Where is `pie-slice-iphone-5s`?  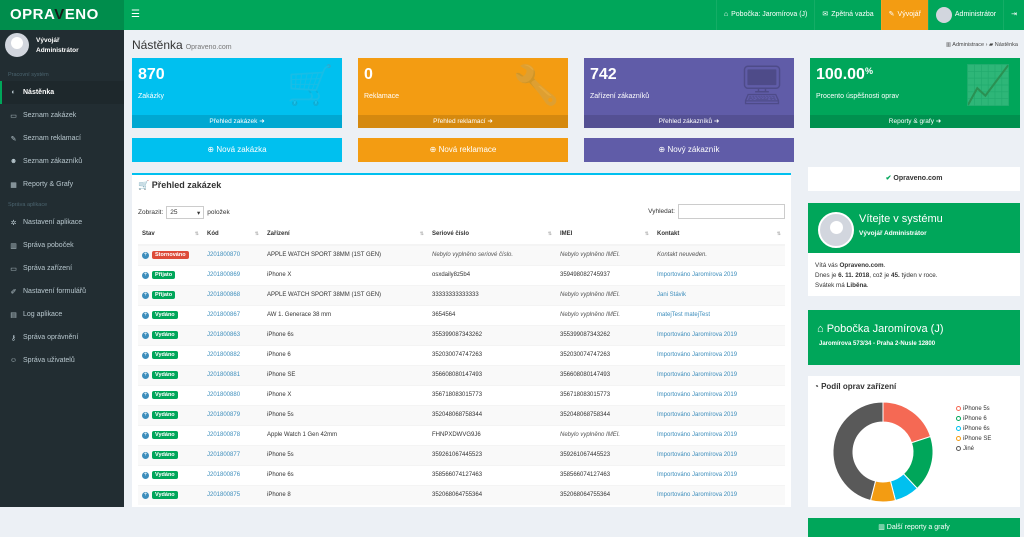 pie-slice-iphone-5s is located at coordinates (907, 422).